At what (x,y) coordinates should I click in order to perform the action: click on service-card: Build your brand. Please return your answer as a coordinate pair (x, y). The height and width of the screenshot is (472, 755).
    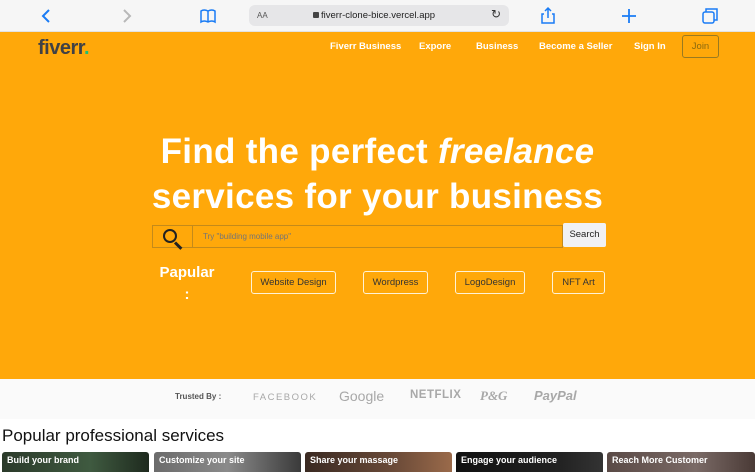
    Looking at the image, I should click on (75, 462).